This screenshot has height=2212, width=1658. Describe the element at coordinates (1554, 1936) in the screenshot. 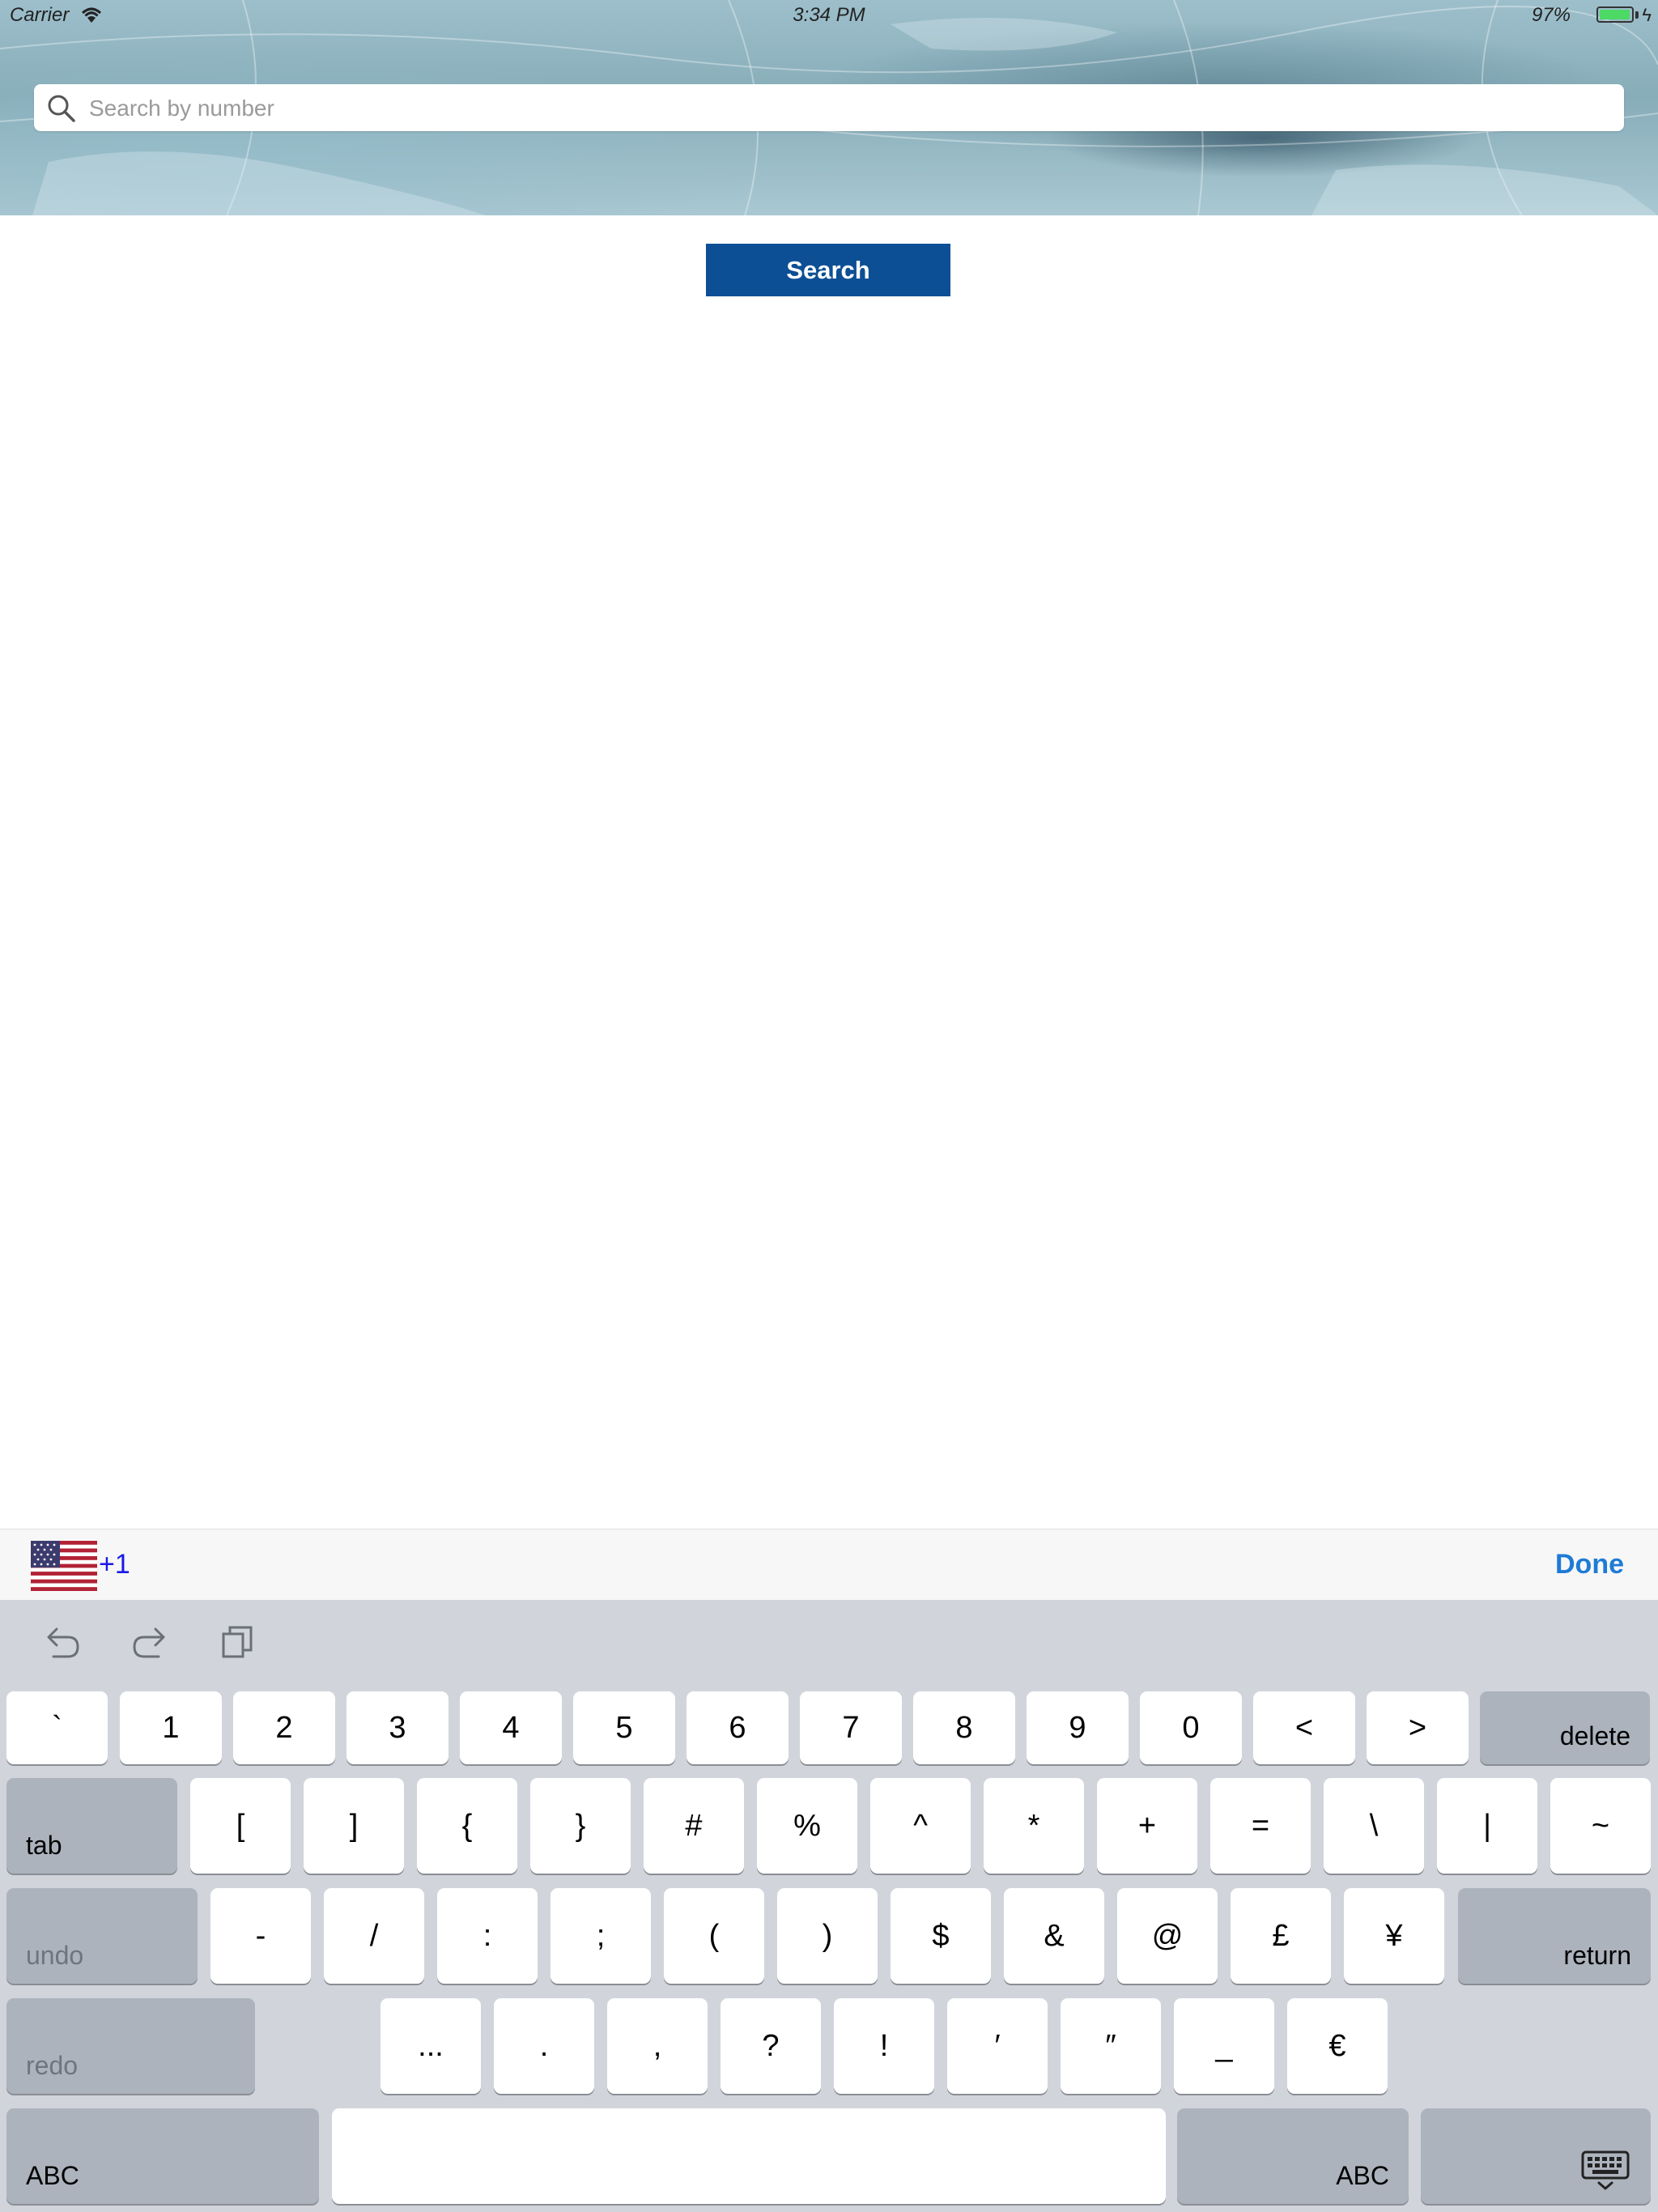

I see `return-key: return` at that location.